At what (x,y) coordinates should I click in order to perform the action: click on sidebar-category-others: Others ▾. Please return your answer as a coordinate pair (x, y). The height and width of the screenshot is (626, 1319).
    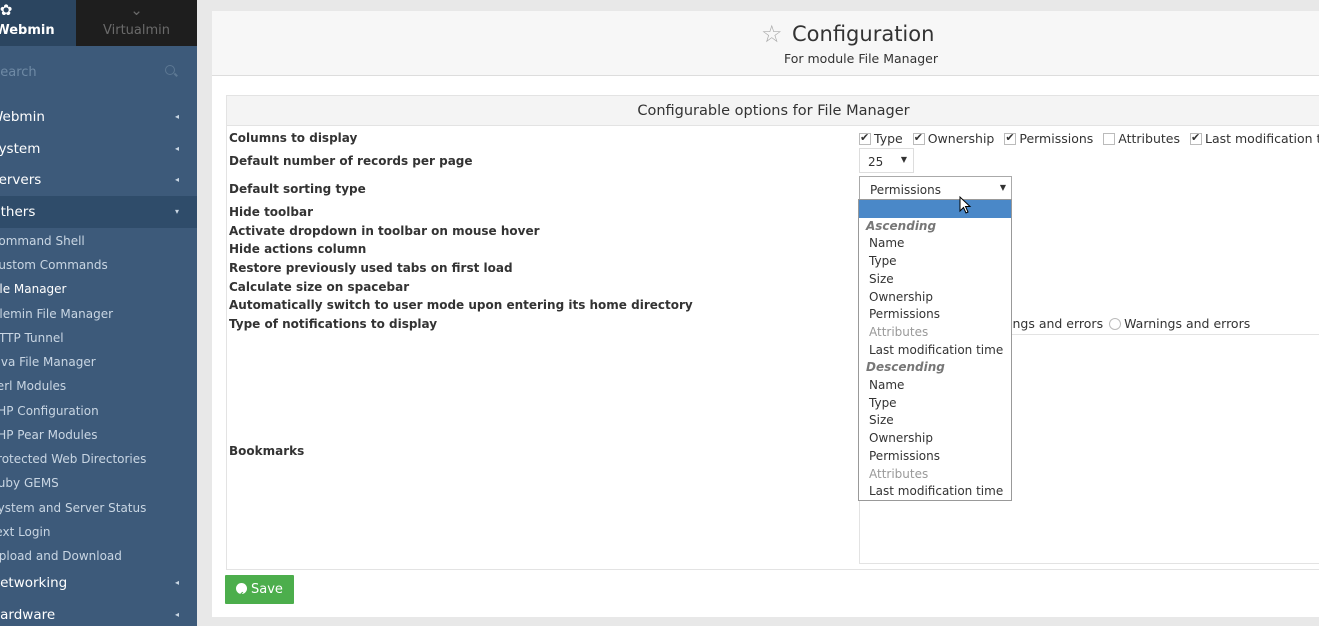
    Looking at the image, I should click on (98, 212).